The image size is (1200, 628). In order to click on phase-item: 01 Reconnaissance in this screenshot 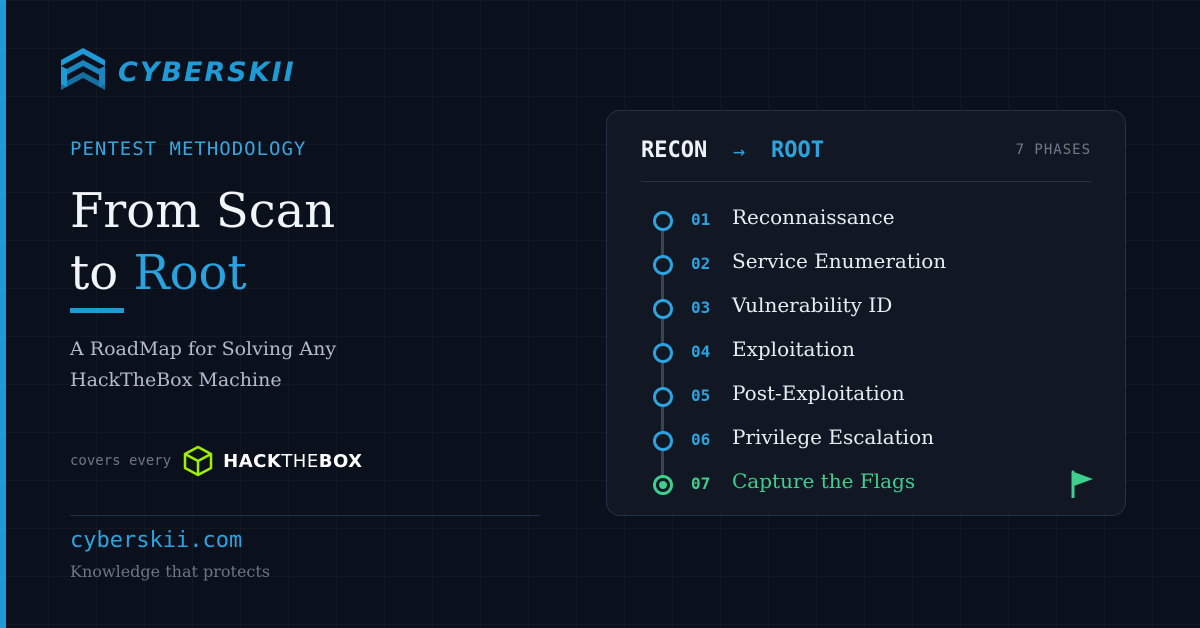, I will do `click(866, 219)`.